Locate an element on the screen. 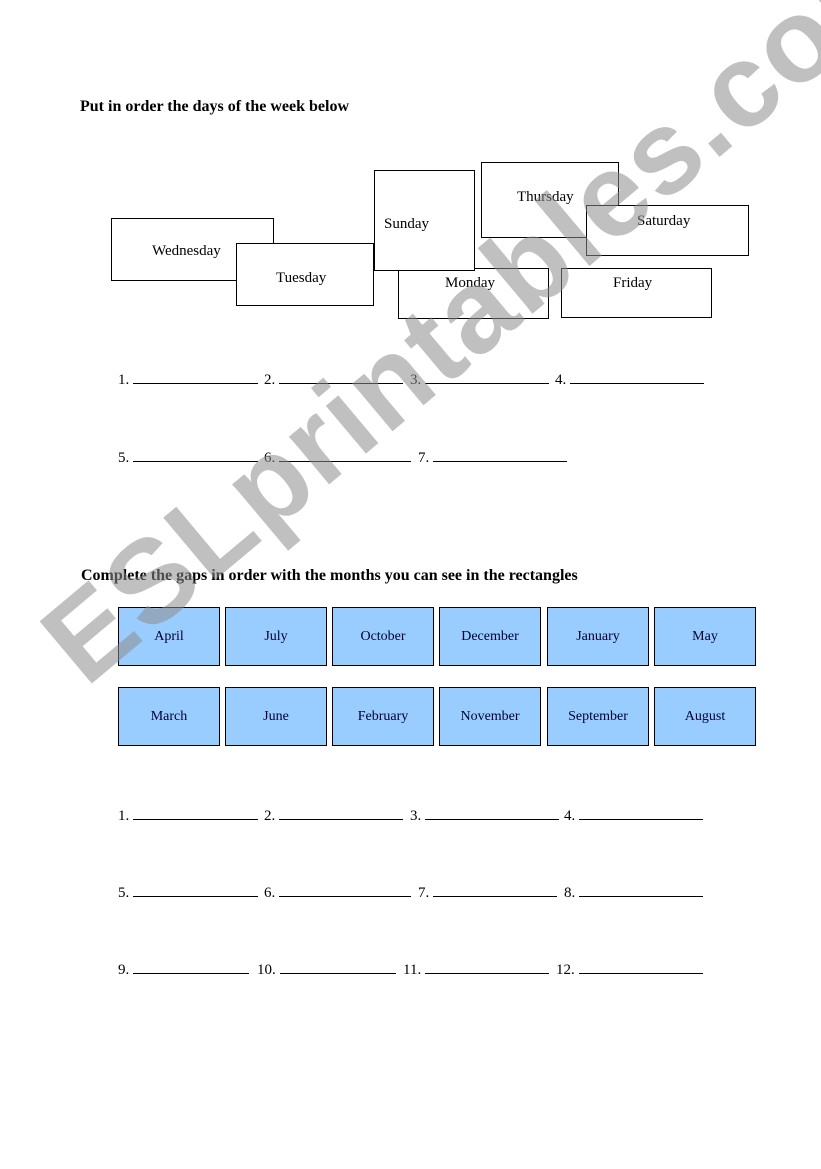 Image resolution: width=821 pixels, height=1169 pixels. month-card: April is located at coordinates (169, 636).